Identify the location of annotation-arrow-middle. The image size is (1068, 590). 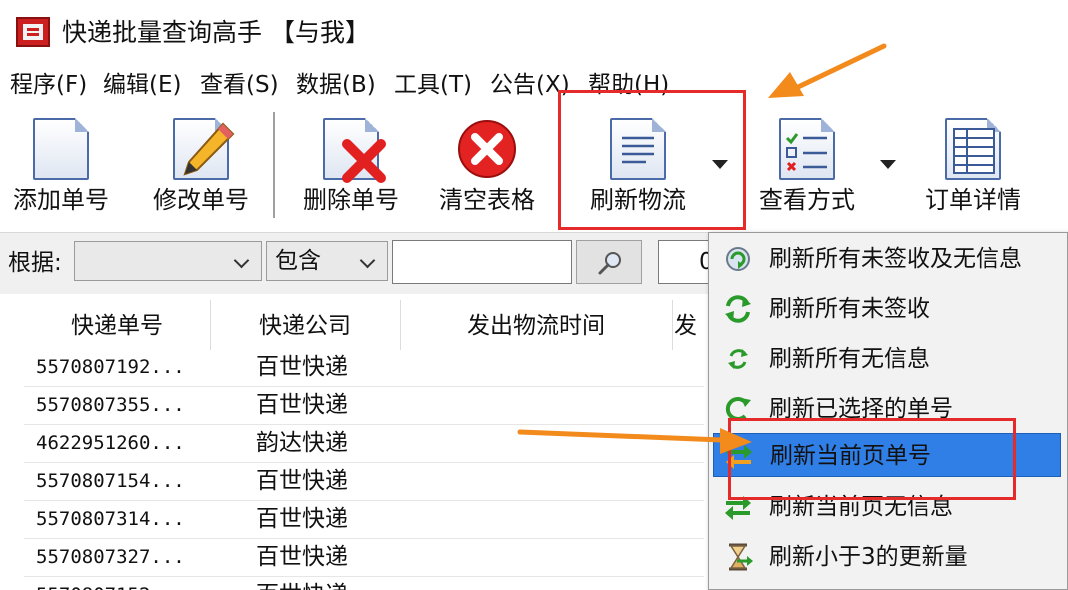
(634, 441).